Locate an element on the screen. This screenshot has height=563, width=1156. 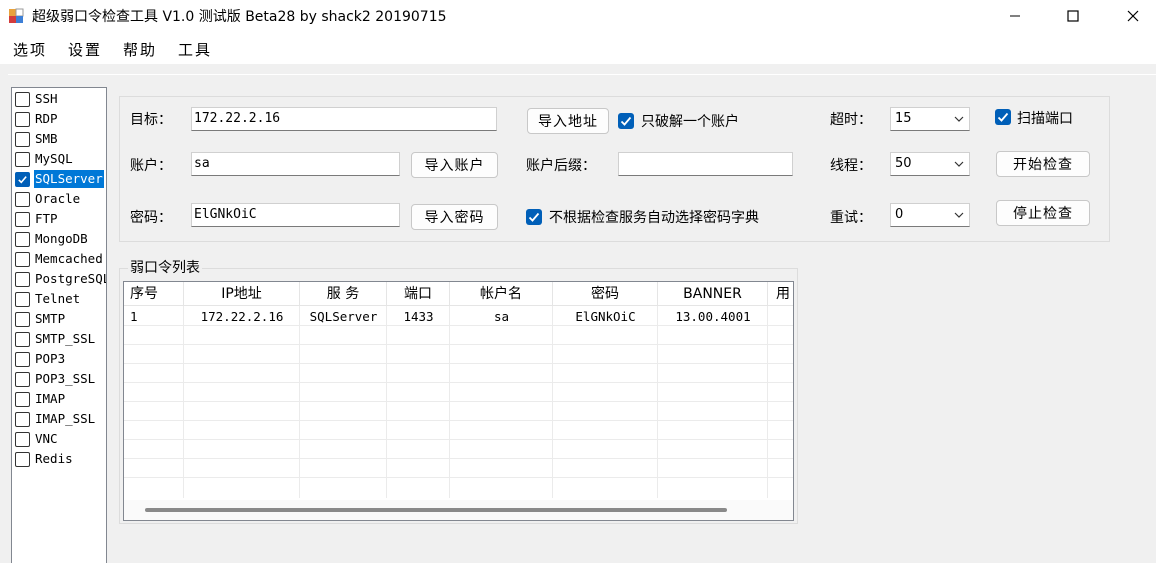
service-item: POP3_SSL is located at coordinates (60, 379).